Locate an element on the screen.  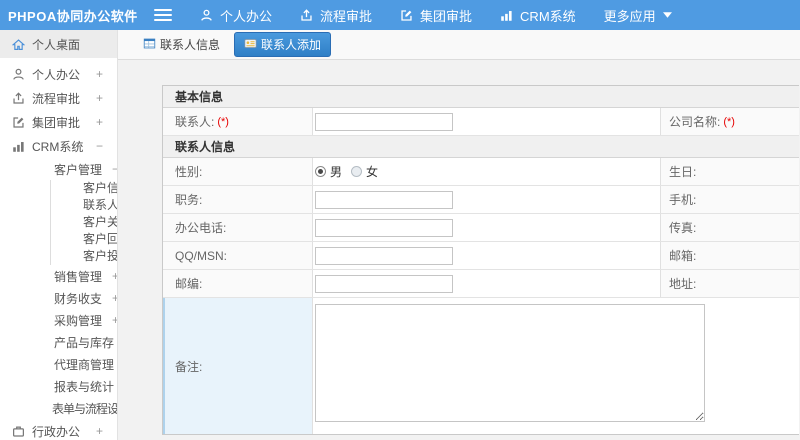
hamburger-menu-icon is located at coordinates (163, 15).